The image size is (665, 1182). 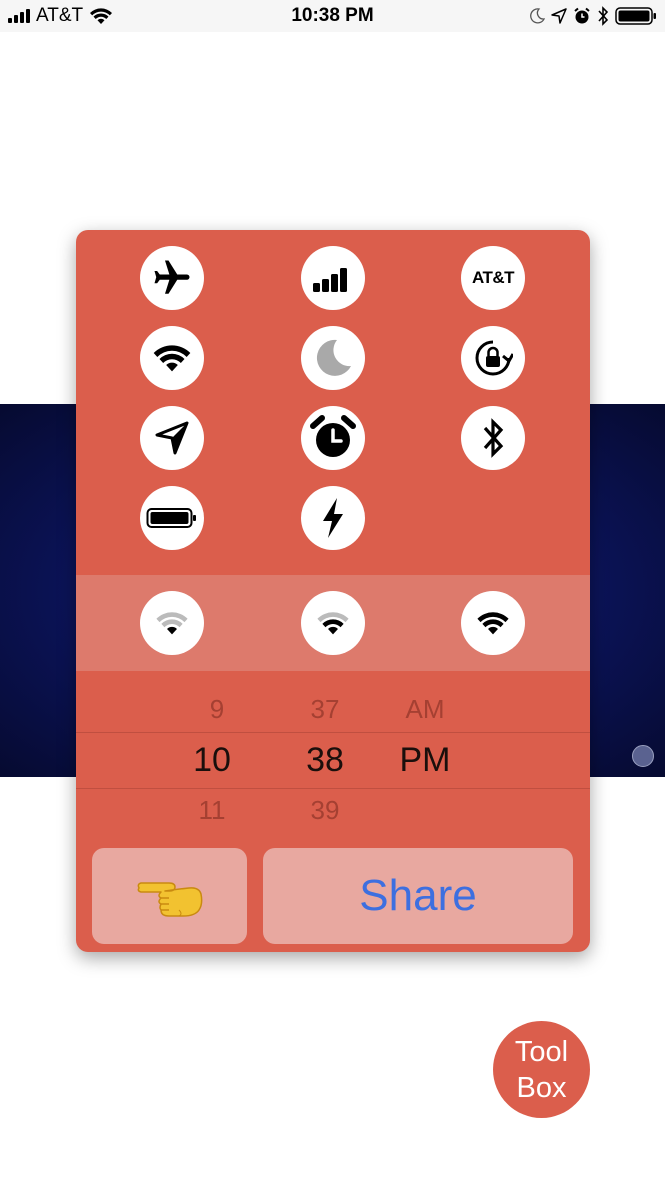 I want to click on picker-selection-bottom-line, so click(x=333, y=788).